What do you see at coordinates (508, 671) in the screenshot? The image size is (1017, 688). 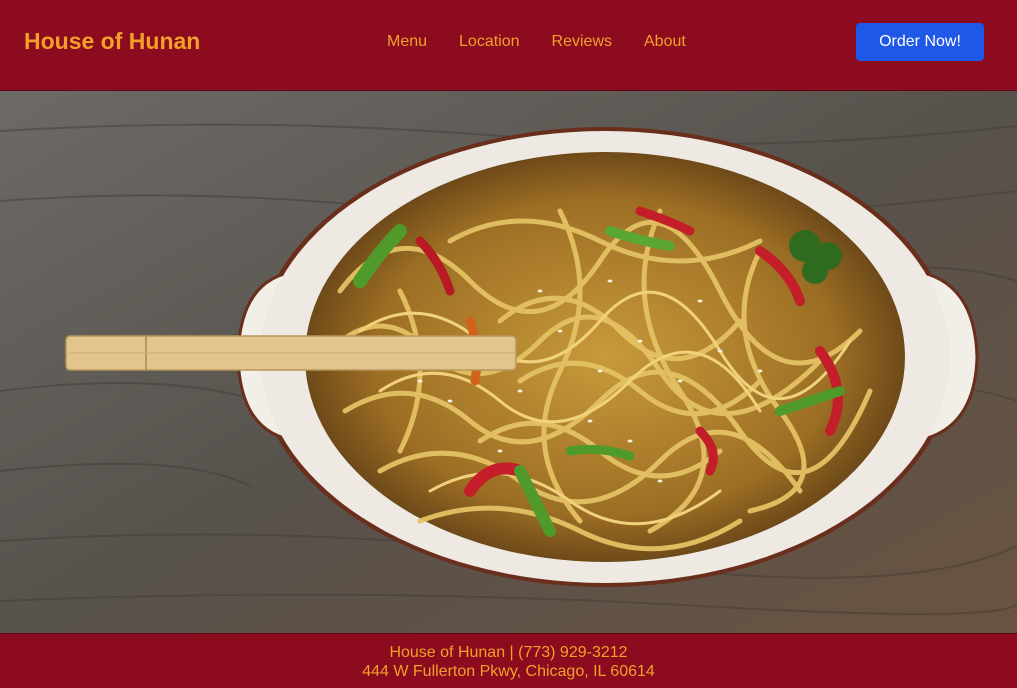 I see `footer-address-line: 444 W Fullerton Pkwy, Chicago, IL 60614` at bounding box center [508, 671].